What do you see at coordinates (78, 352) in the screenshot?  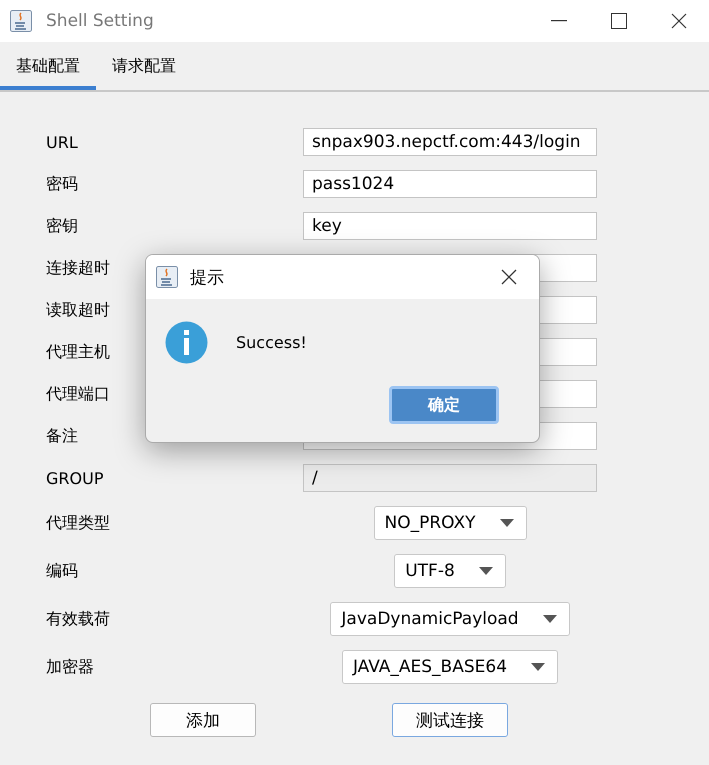 I see `field-label: 代理主机` at bounding box center [78, 352].